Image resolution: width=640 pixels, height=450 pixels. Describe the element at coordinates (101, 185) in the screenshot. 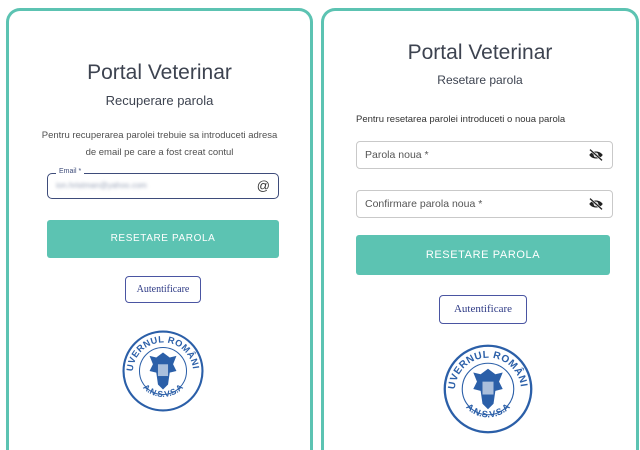

I see `email-value: ion.hristman@yahoo.com` at that location.